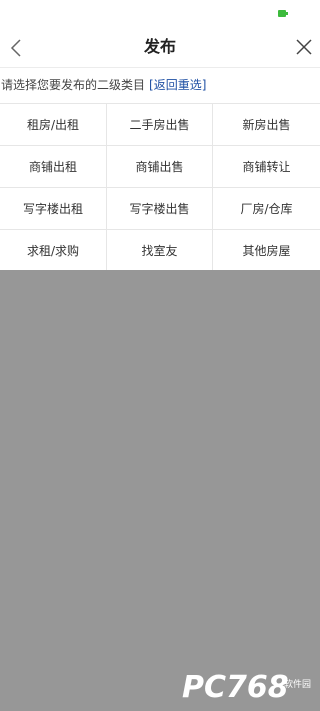  What do you see at coordinates (266, 167) in the screenshot?
I see `category-shop-transfer: 商铺转让` at bounding box center [266, 167].